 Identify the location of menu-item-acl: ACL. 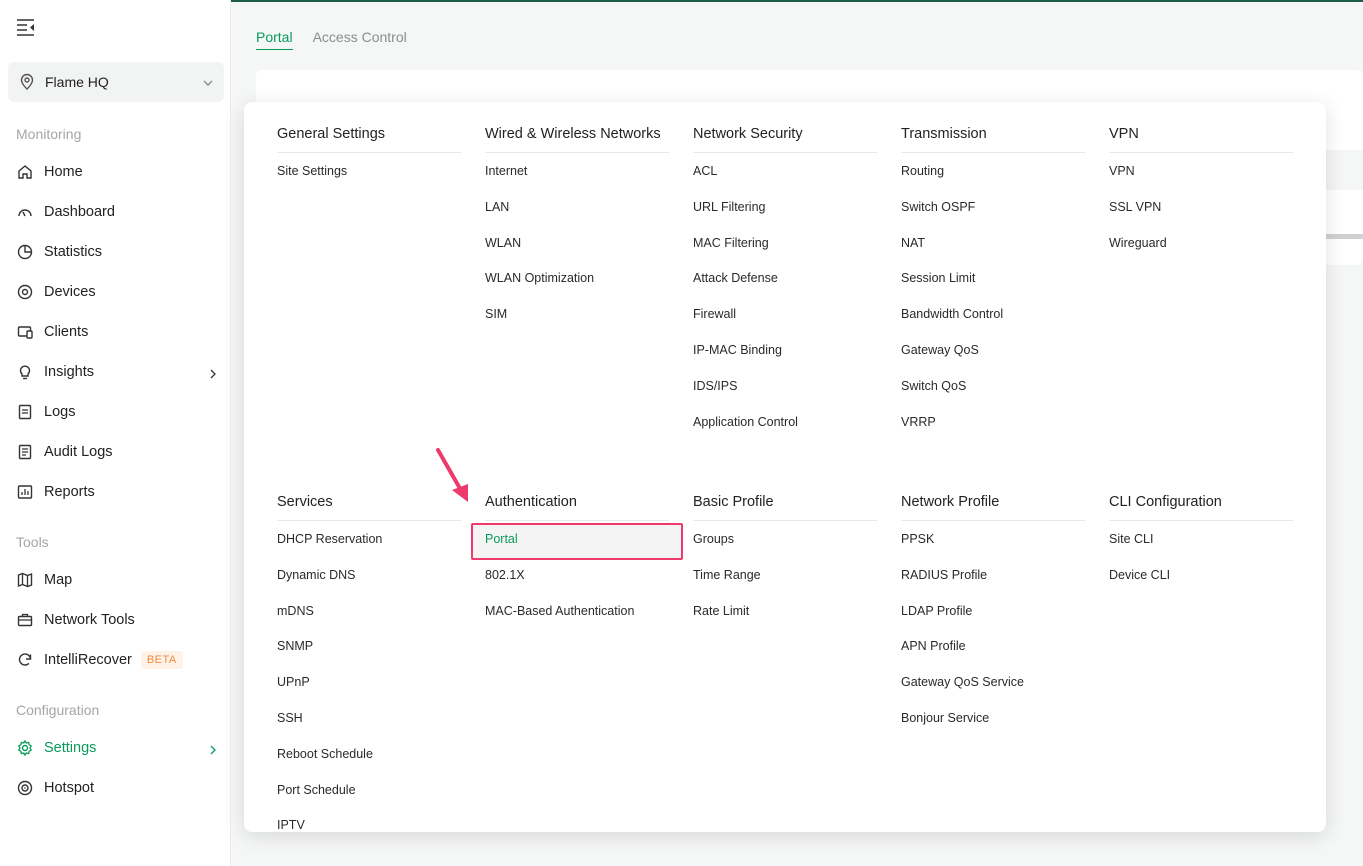
(785, 180).